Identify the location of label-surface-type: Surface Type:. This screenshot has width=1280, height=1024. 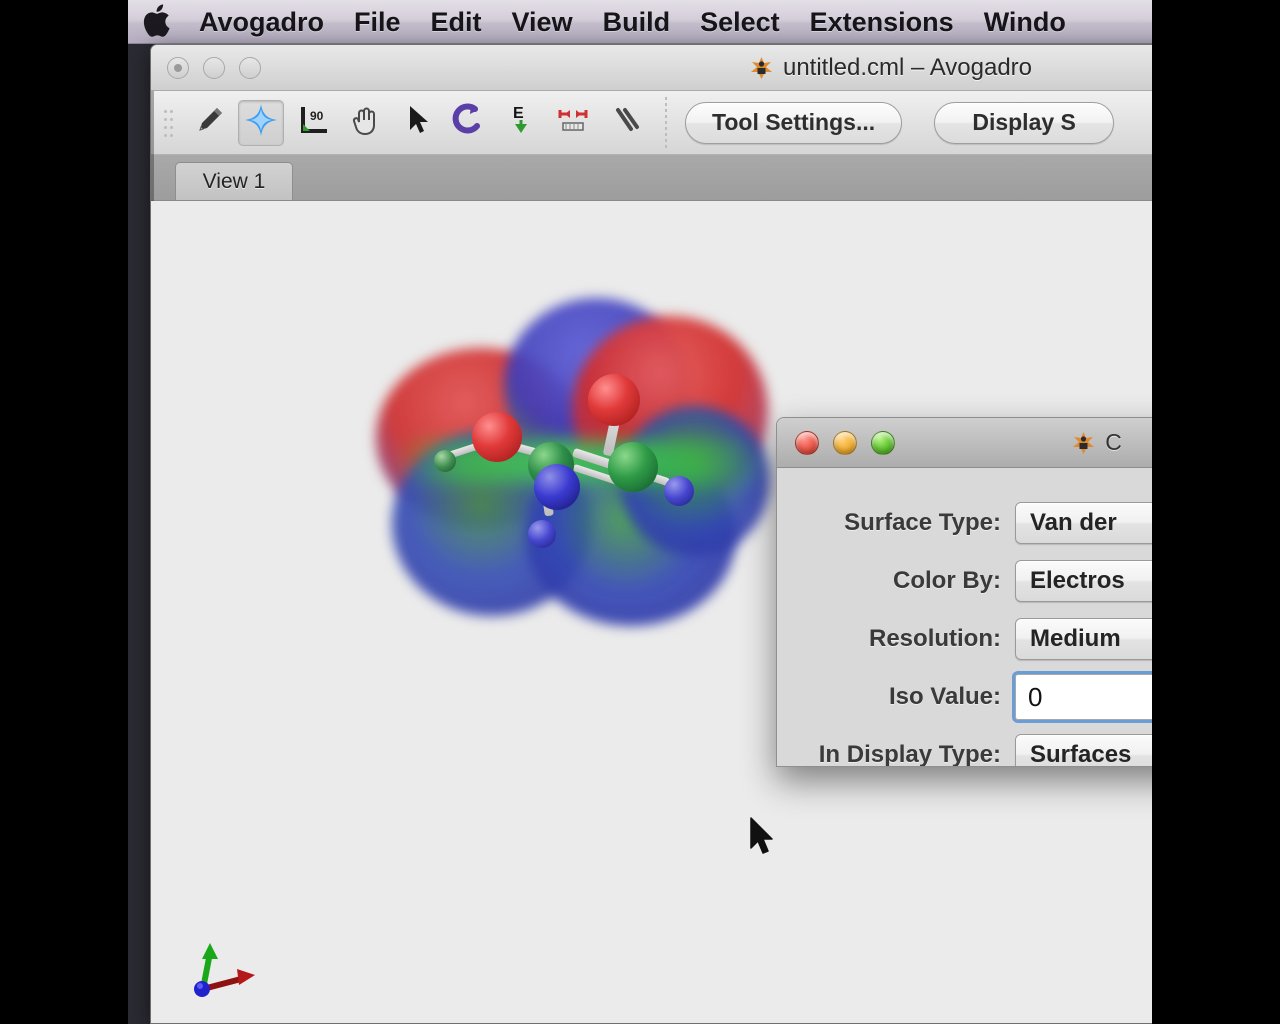
(922, 522).